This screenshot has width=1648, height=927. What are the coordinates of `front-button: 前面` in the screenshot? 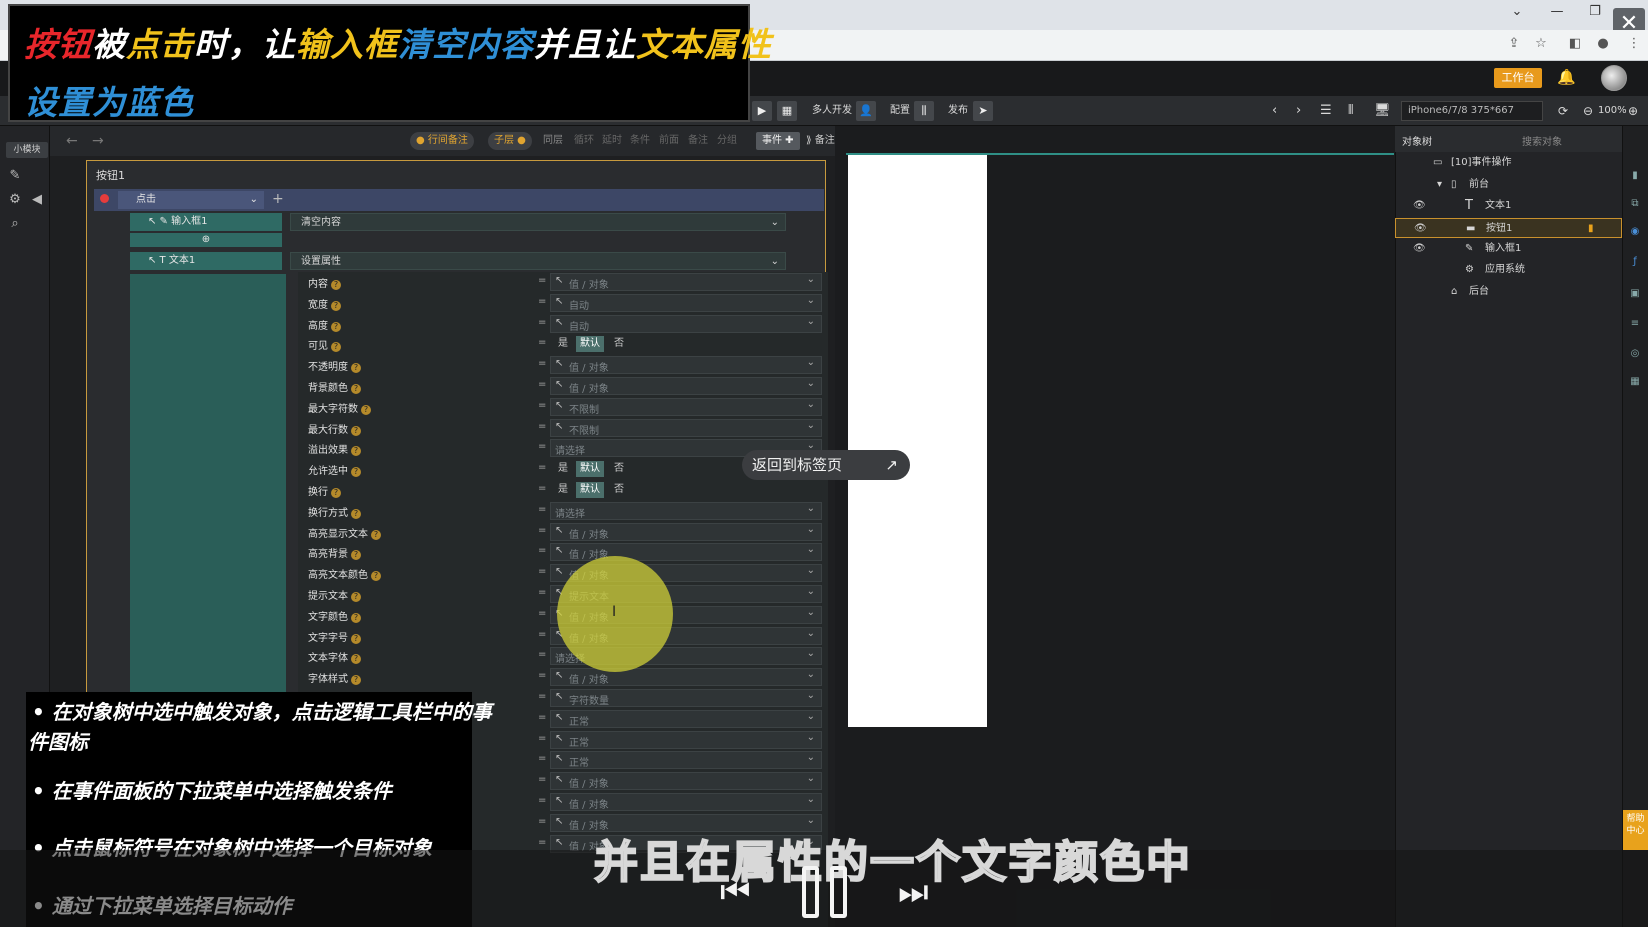 It's located at (669, 141).